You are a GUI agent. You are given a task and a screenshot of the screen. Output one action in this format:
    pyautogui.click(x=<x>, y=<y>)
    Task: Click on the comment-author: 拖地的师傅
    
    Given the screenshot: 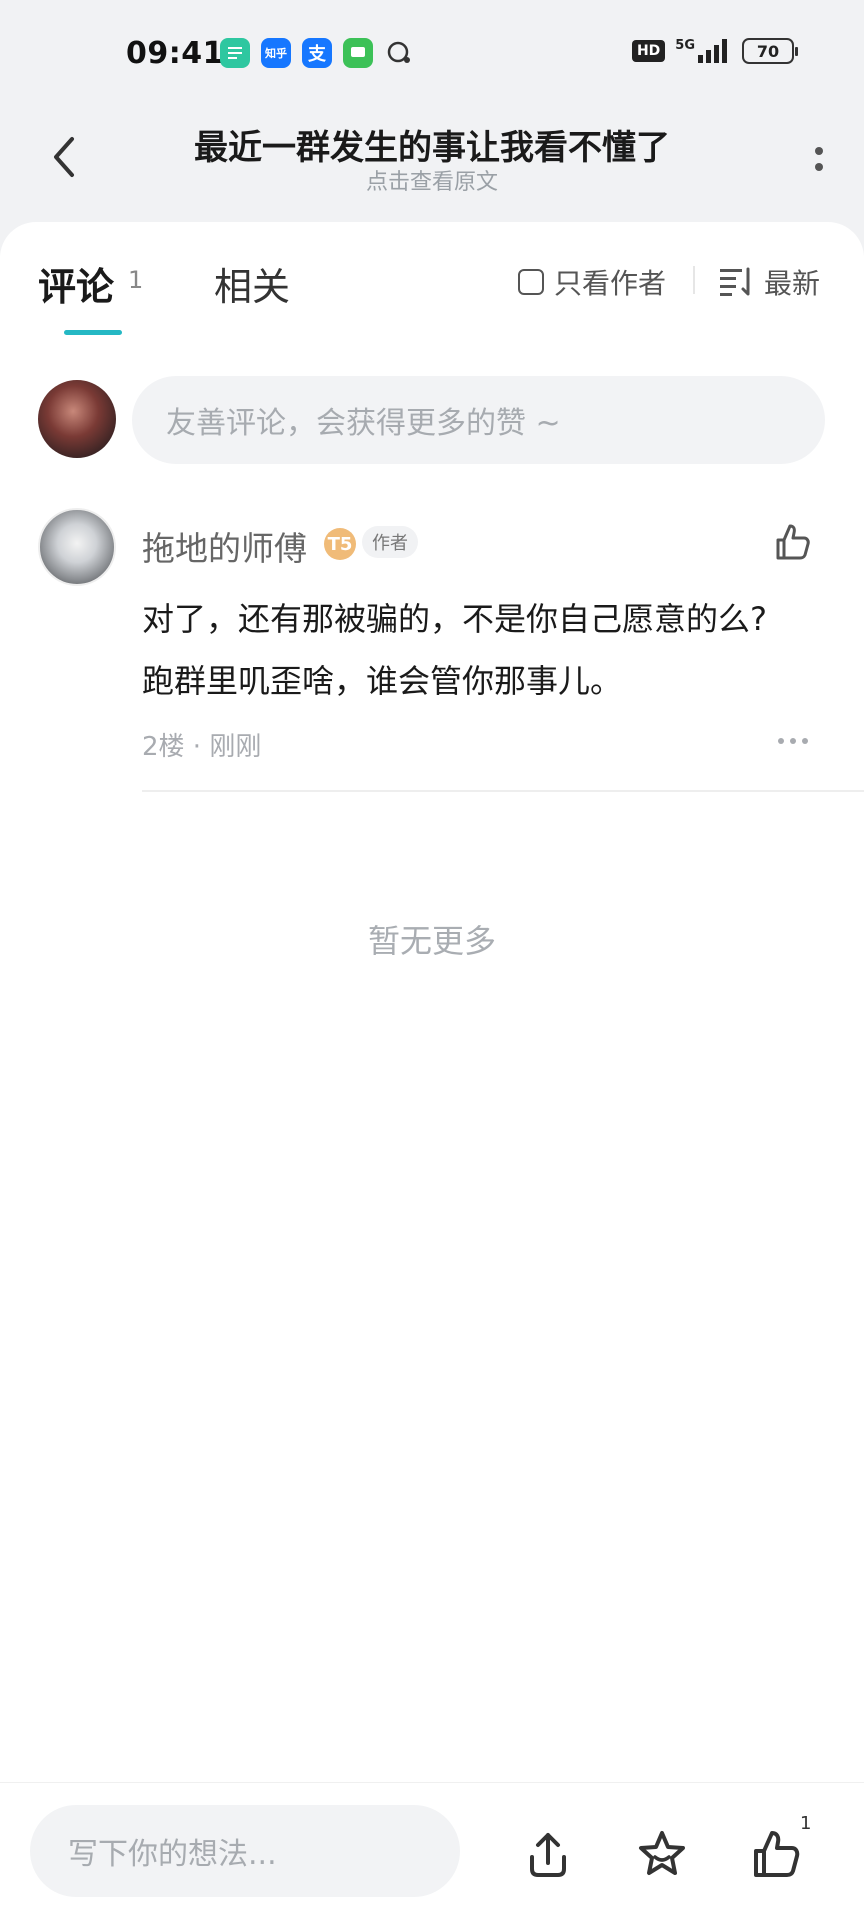 What is the action you would take?
    pyautogui.click(x=224, y=546)
    